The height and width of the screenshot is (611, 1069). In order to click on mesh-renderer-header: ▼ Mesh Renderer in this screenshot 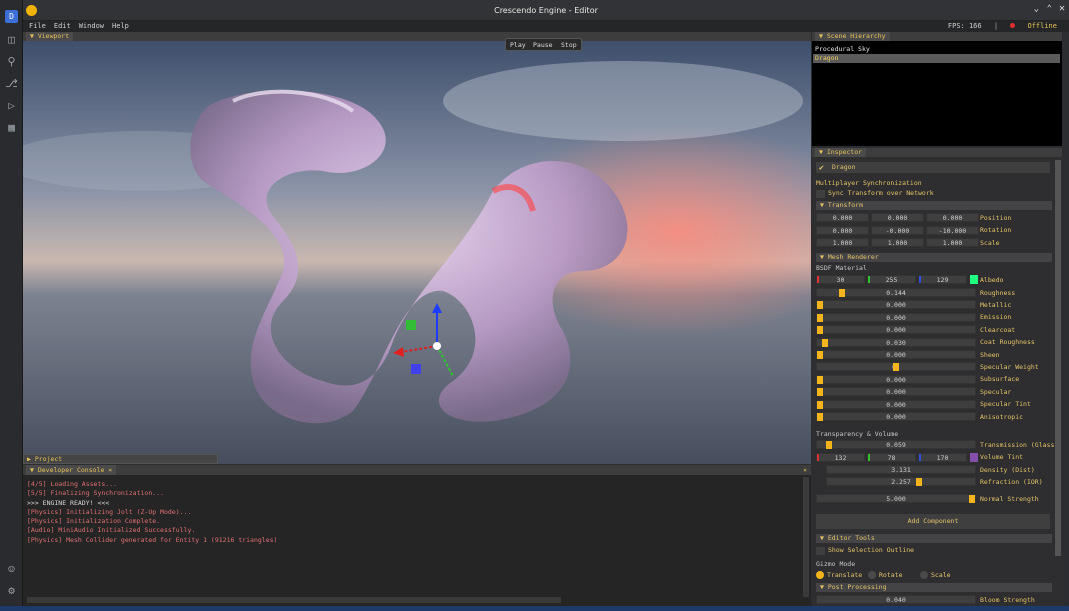, I will do `click(934, 257)`.